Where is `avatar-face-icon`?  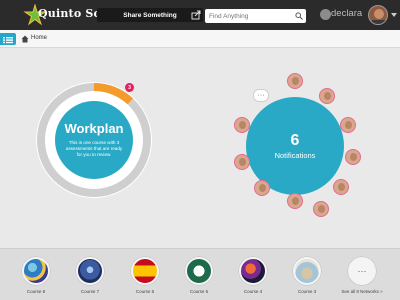
avatar-face-icon is located at coordinates (378, 15).